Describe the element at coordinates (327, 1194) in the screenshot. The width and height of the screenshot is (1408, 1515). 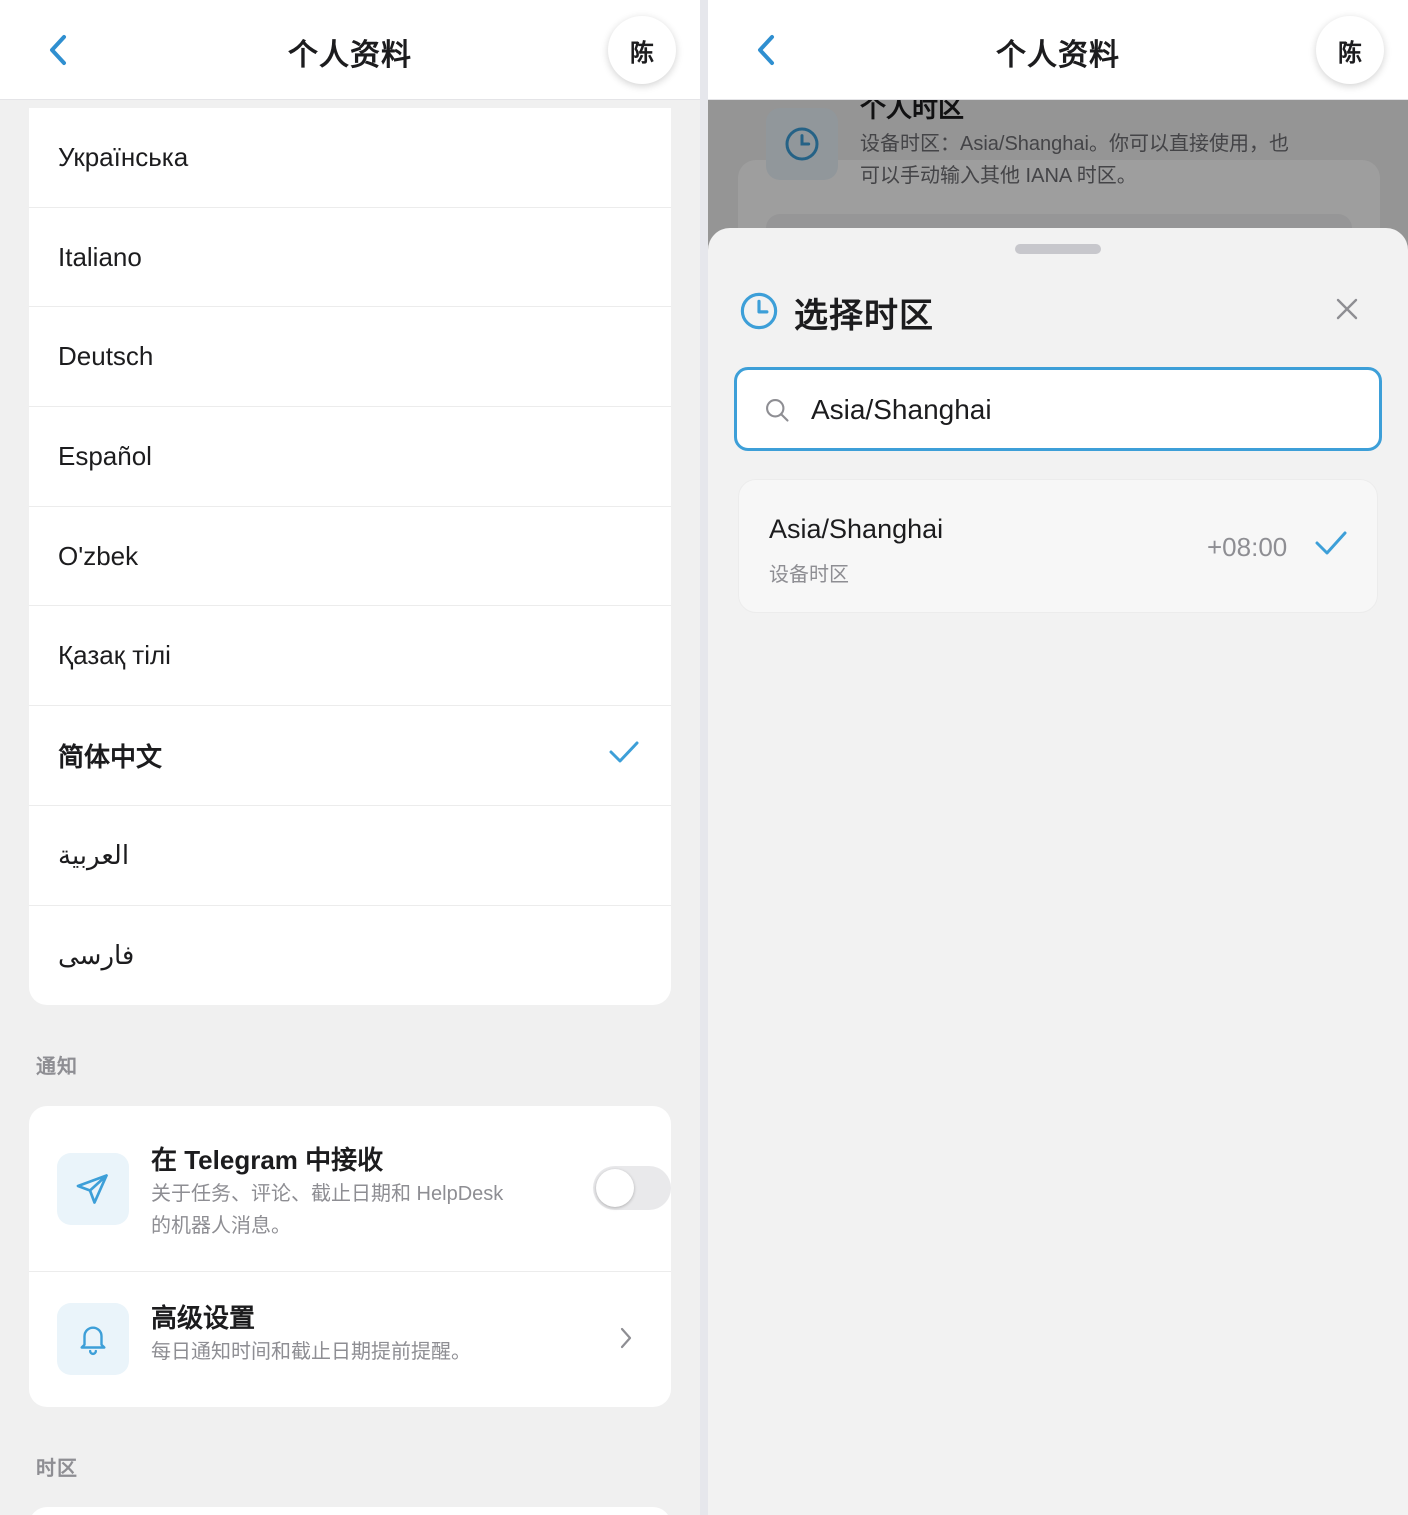
I see `telegram-desc-line1: 关于任务、评论、截止日期和 HelpDesk` at that location.